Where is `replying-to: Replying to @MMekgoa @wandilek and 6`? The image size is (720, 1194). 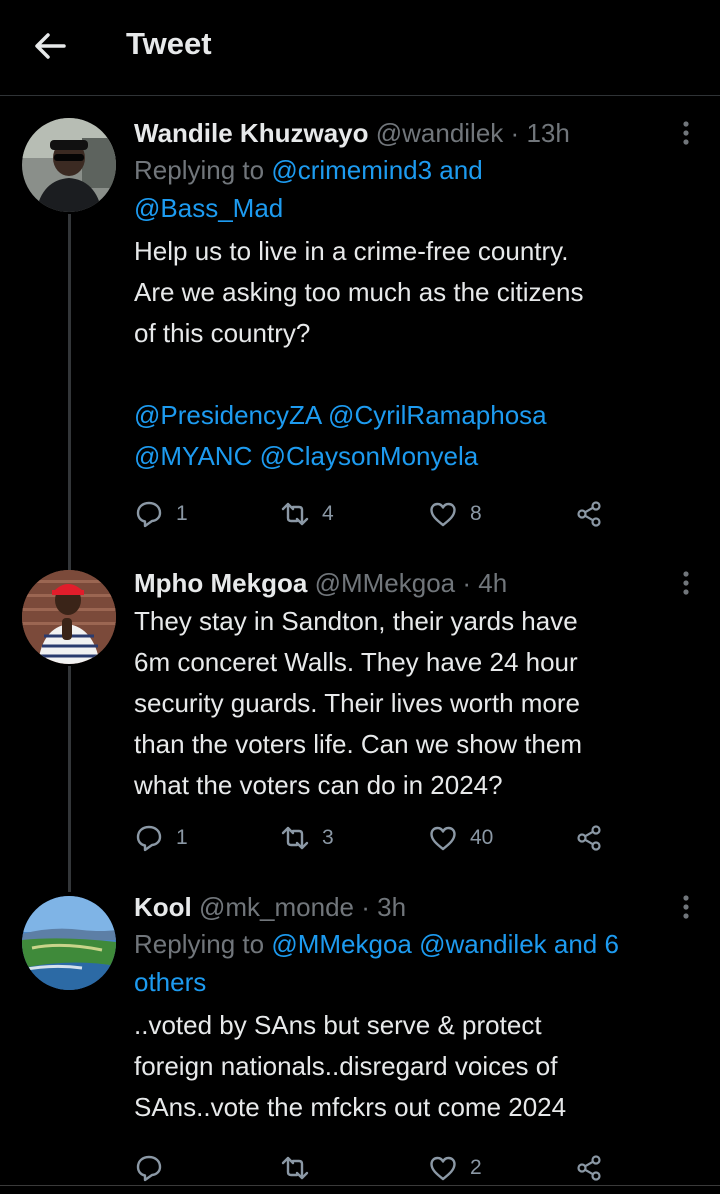
replying-to: Replying to @MMekgoa @wandilek and 6 is located at coordinates (417, 944).